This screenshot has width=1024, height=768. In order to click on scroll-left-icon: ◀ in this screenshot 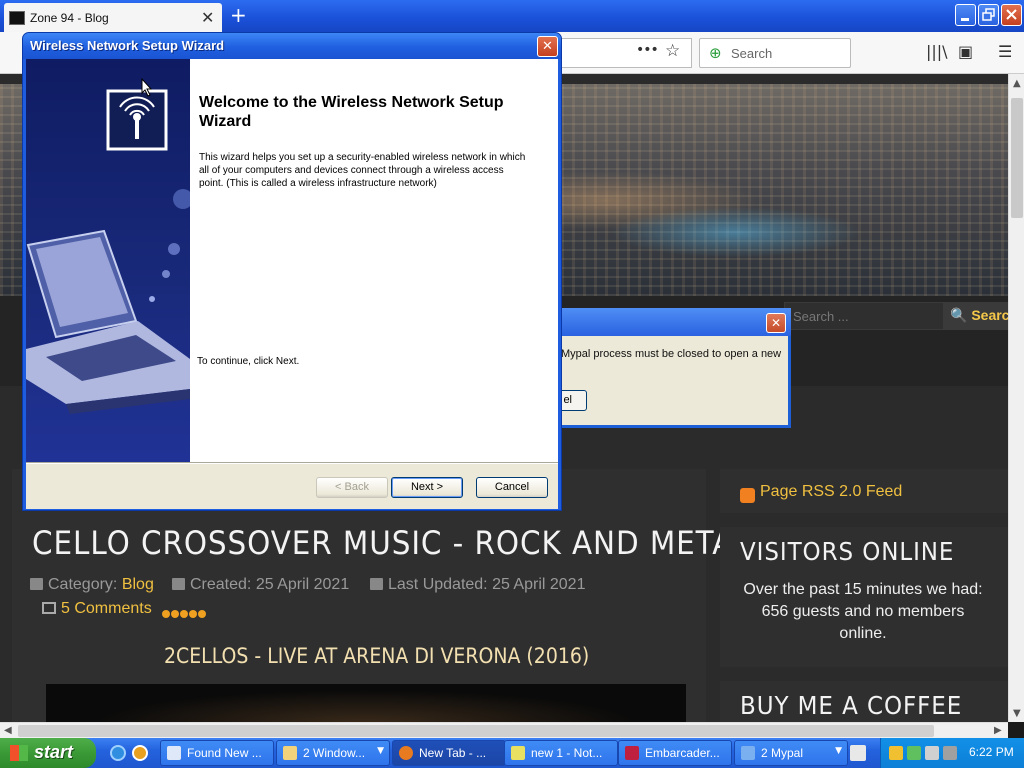, I will do `click(8, 730)`.